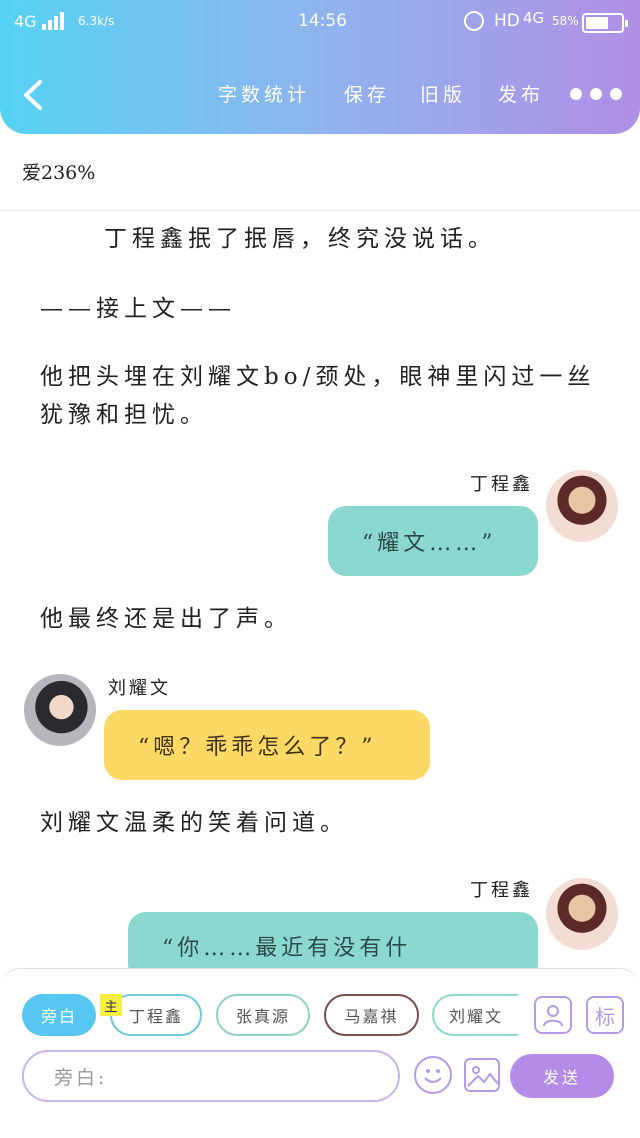 The height and width of the screenshot is (1138, 640). Describe the element at coordinates (53, 21) in the screenshot. I see `signal-icon` at that location.